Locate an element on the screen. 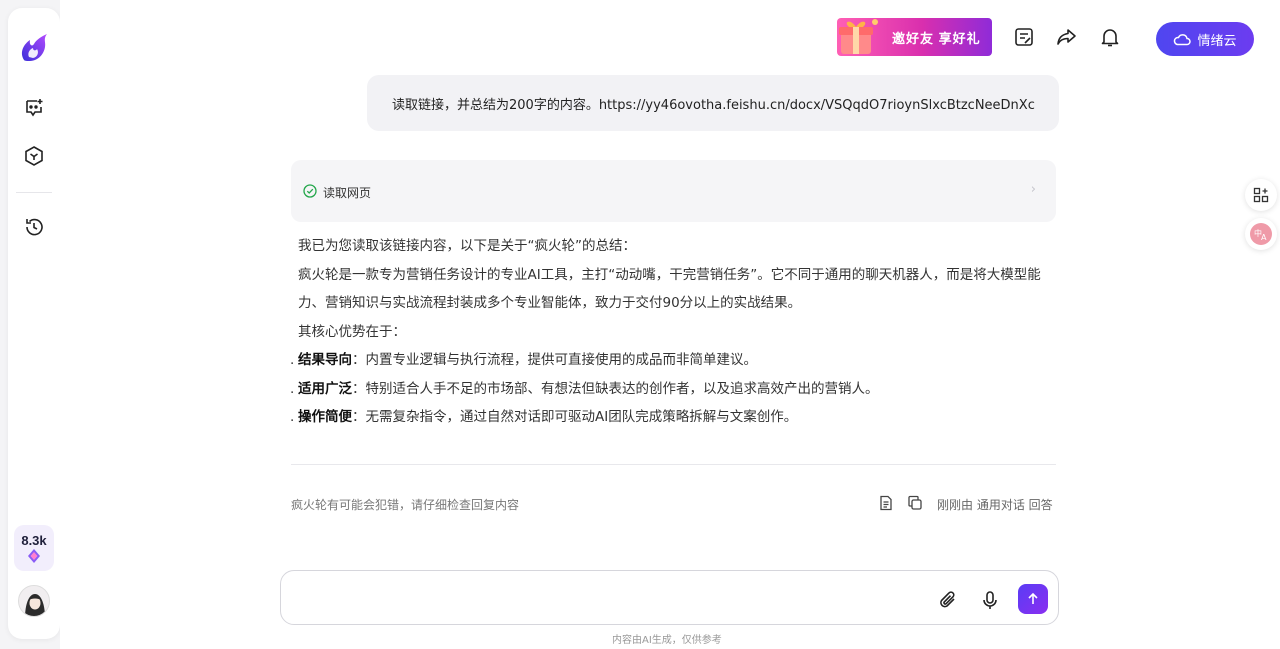  read-webpage-card: 读取网页 › is located at coordinates (673, 191).